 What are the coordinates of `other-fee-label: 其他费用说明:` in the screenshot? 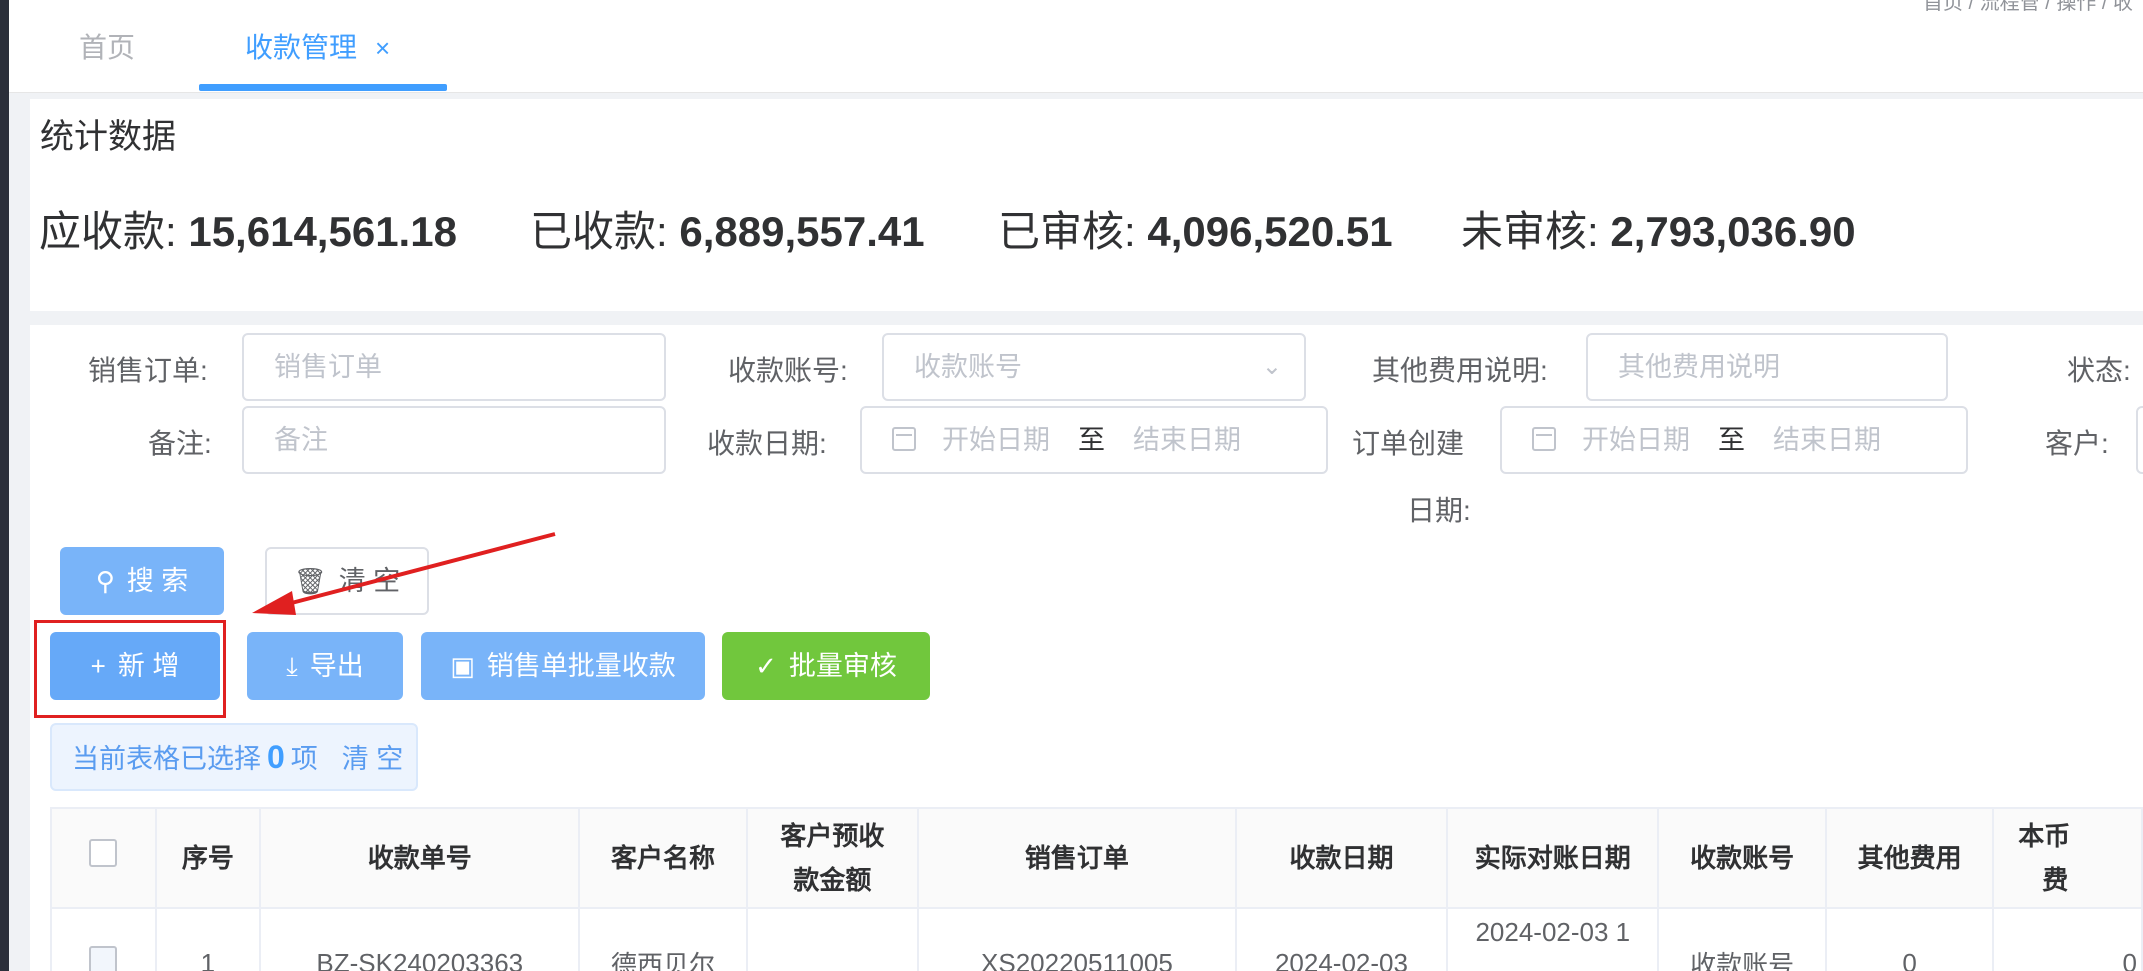 It's located at (1460, 370).